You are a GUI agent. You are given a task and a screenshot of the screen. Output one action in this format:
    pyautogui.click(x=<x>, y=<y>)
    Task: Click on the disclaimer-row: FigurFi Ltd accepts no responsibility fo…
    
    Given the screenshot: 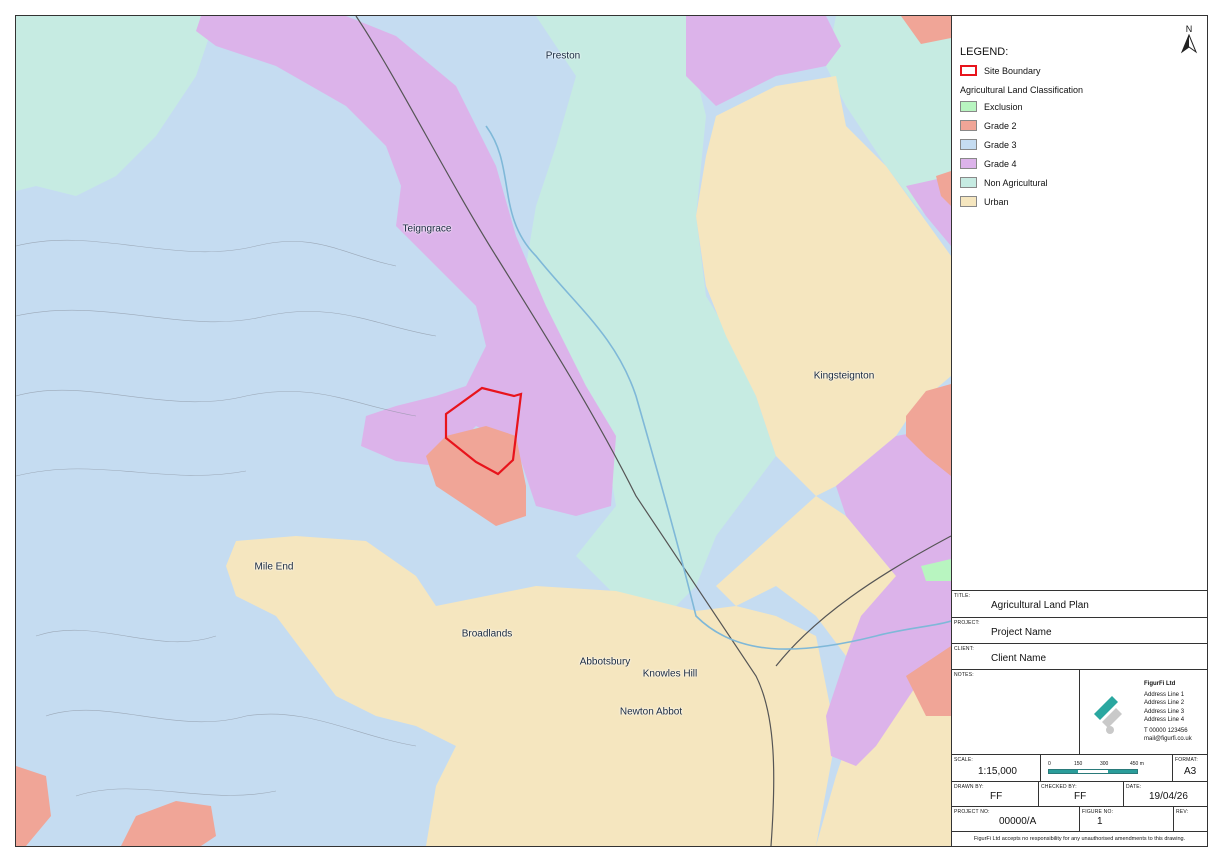 What is the action you would take?
    pyautogui.click(x=1079, y=838)
    